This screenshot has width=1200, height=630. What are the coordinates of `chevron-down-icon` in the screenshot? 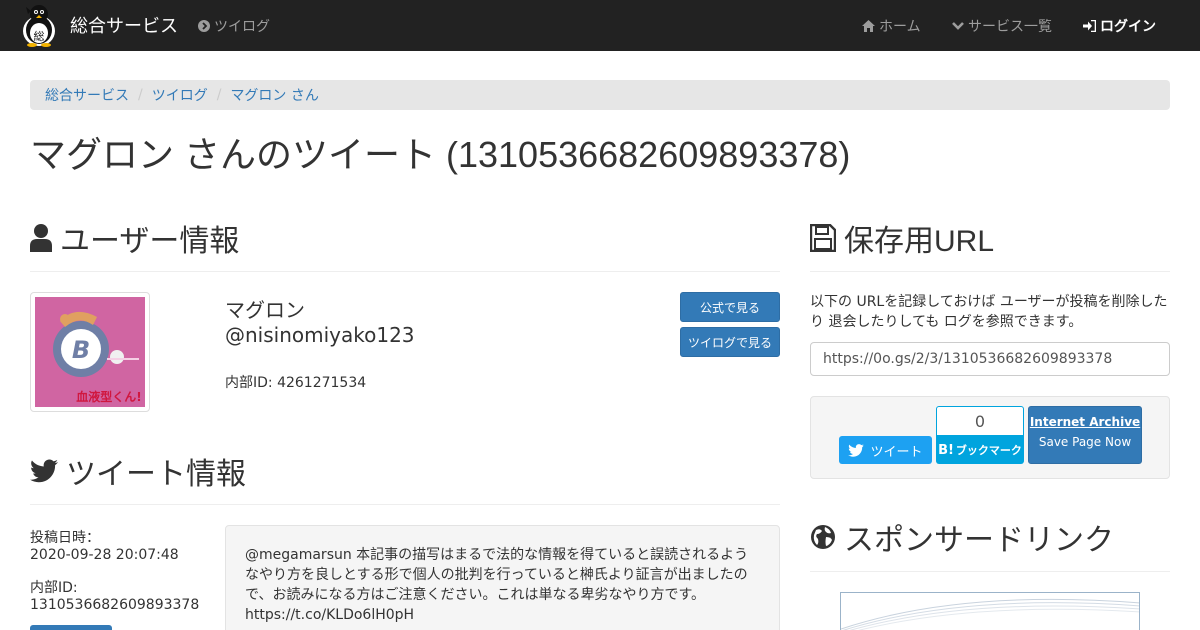 It's located at (958, 26).